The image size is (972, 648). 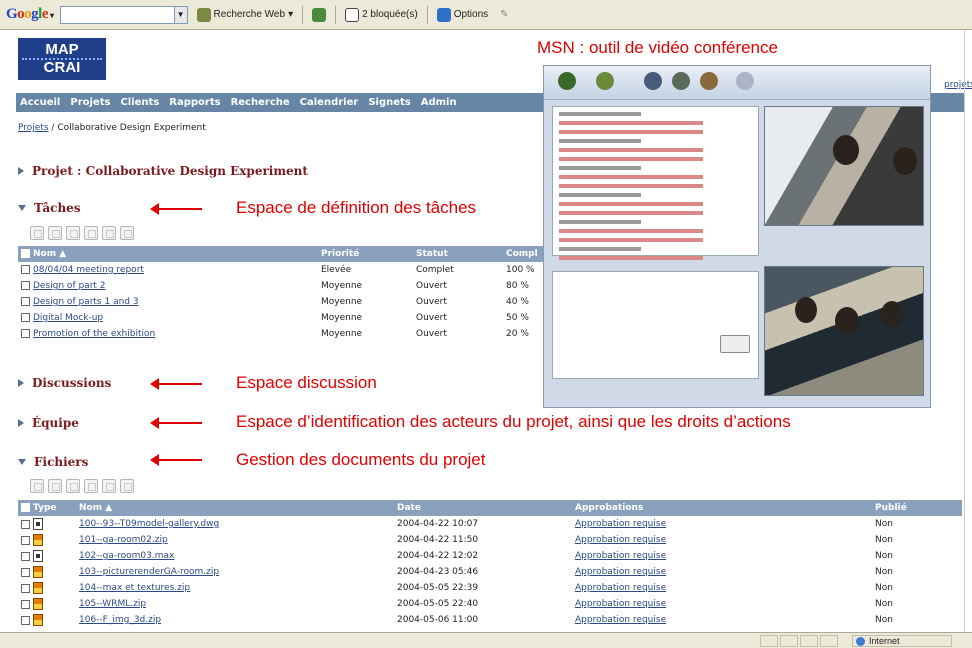 What do you see at coordinates (655, 325) in the screenshot?
I see `msn-message-input` at bounding box center [655, 325].